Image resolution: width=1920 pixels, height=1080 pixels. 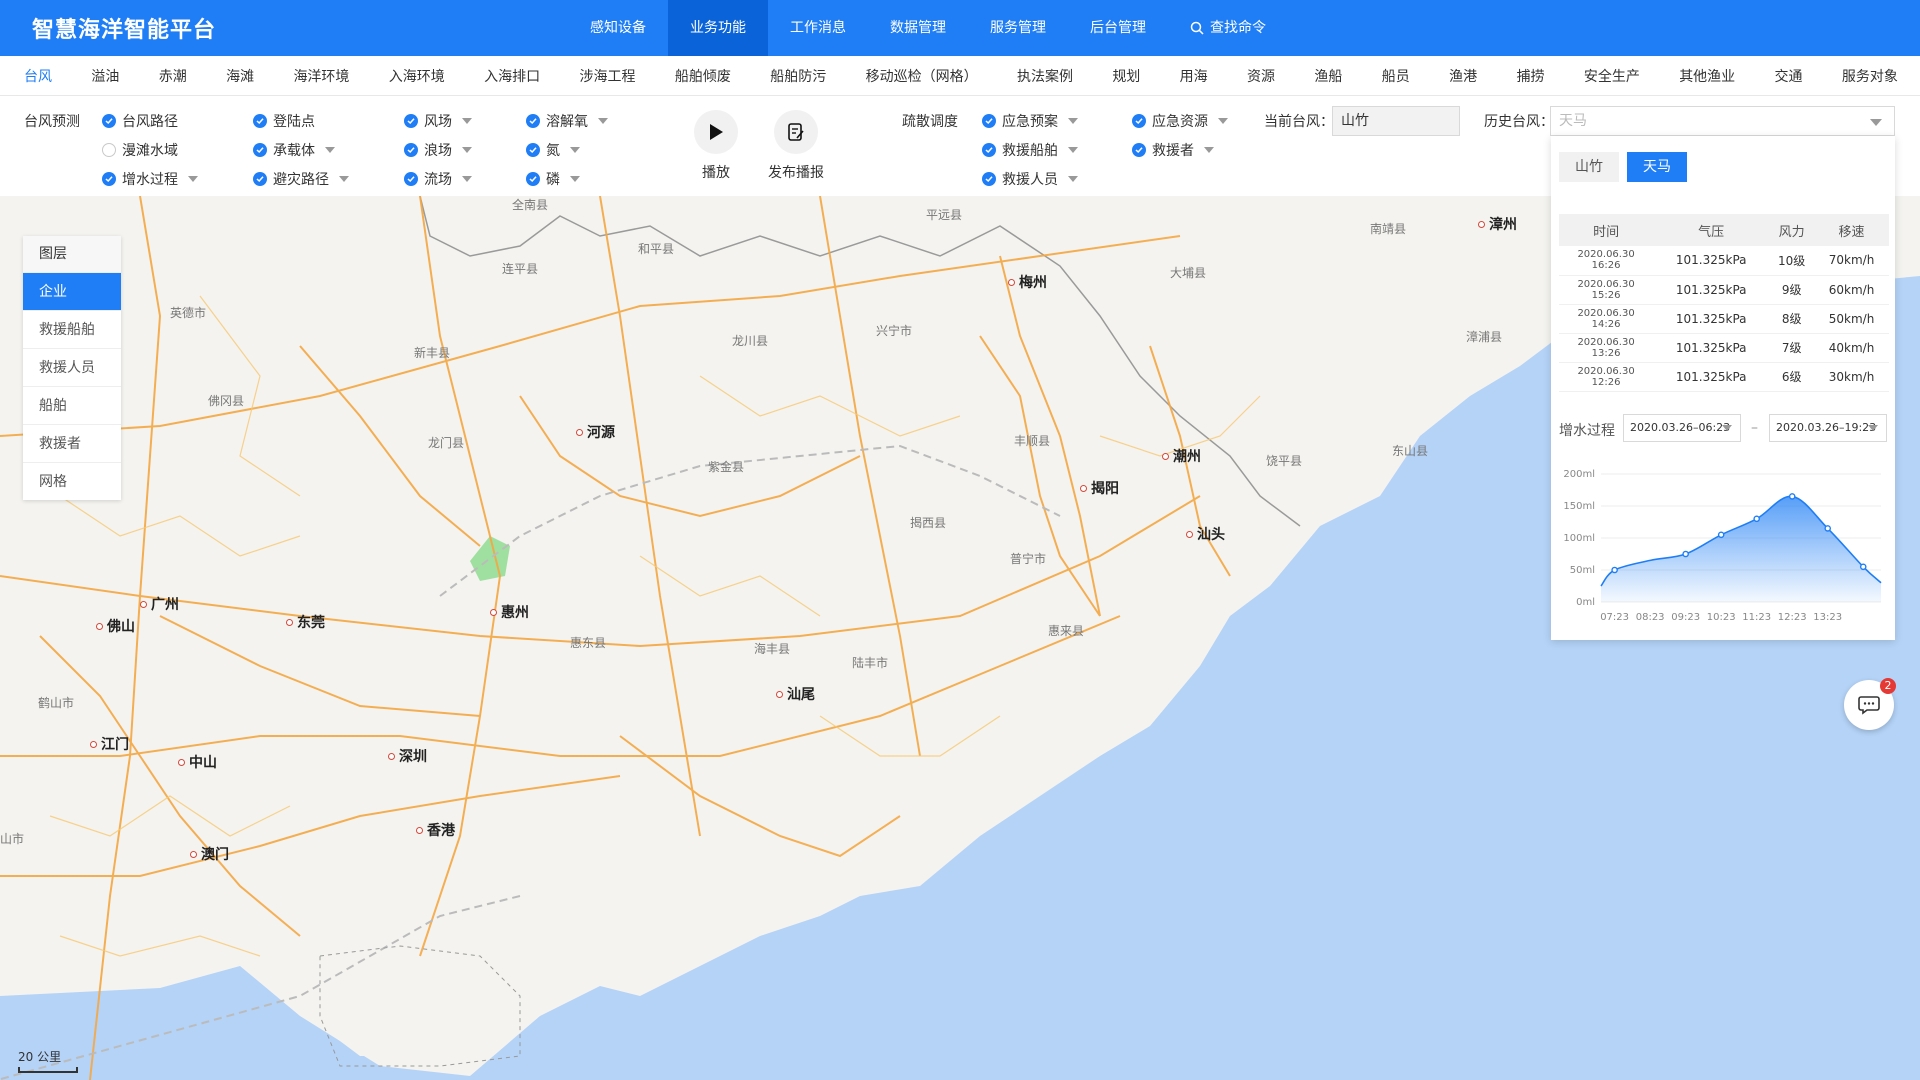 What do you see at coordinates (703, 76) in the screenshot?
I see `subnav-ship-dumping: 船舶倾废` at bounding box center [703, 76].